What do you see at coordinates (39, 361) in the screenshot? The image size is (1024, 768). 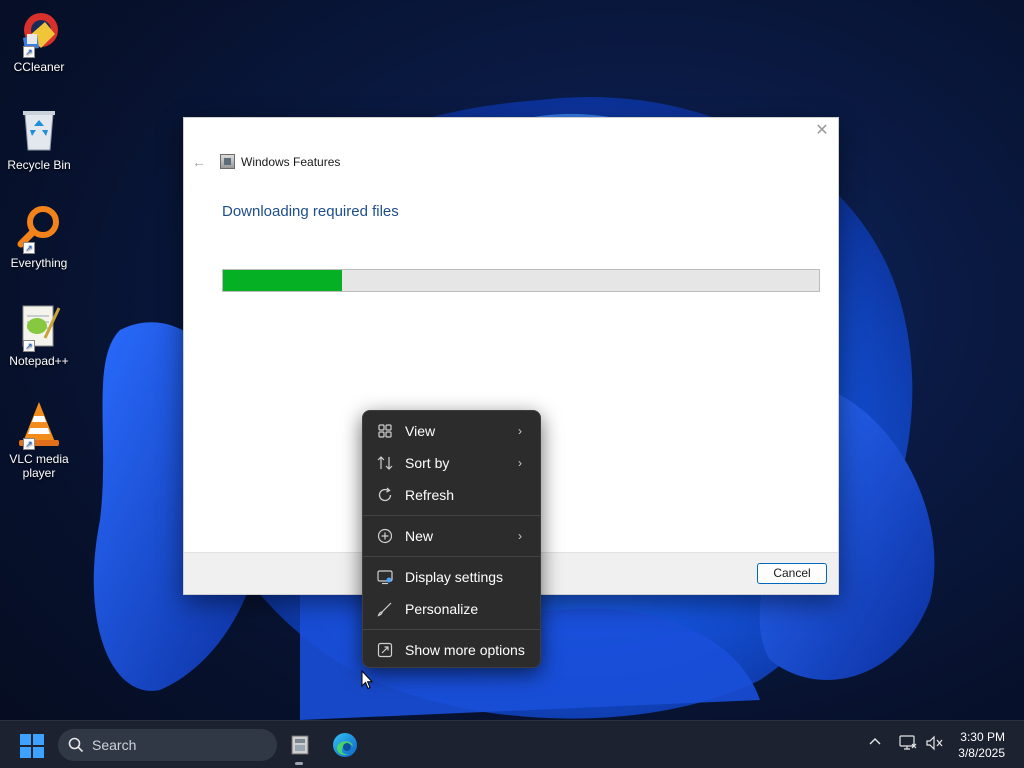 I see `desktop-icon-label: Notepad++` at bounding box center [39, 361].